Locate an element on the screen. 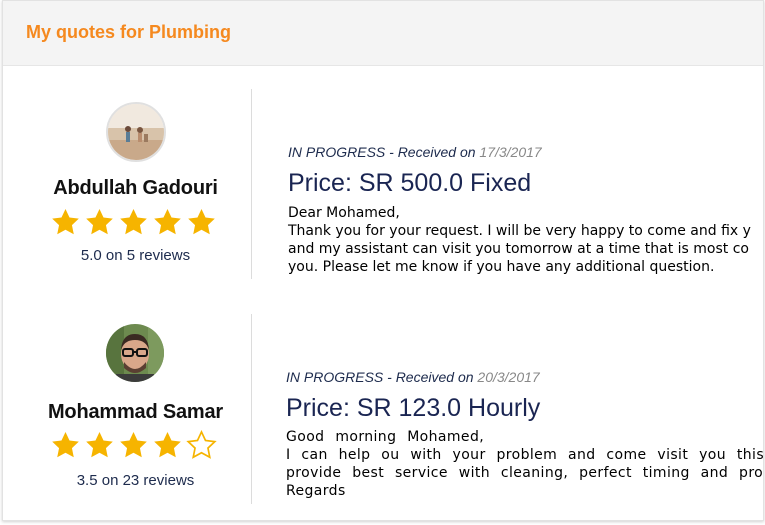 The image size is (765, 525). received-date: 17/3/2017 is located at coordinates (510, 152).